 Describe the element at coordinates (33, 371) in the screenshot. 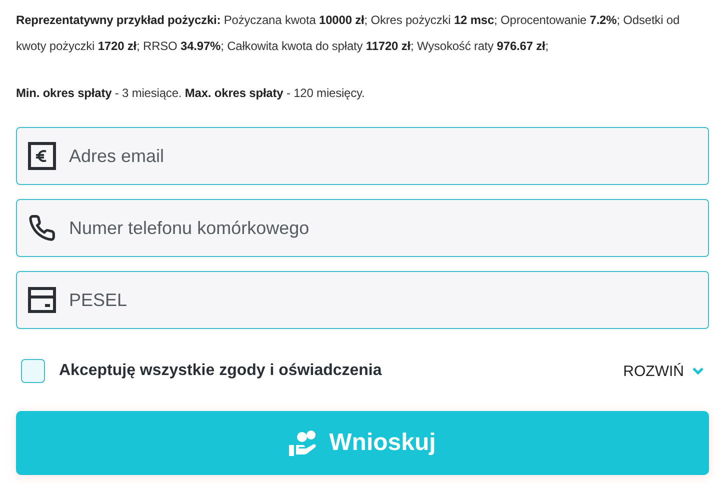

I see `checkbox` at that location.